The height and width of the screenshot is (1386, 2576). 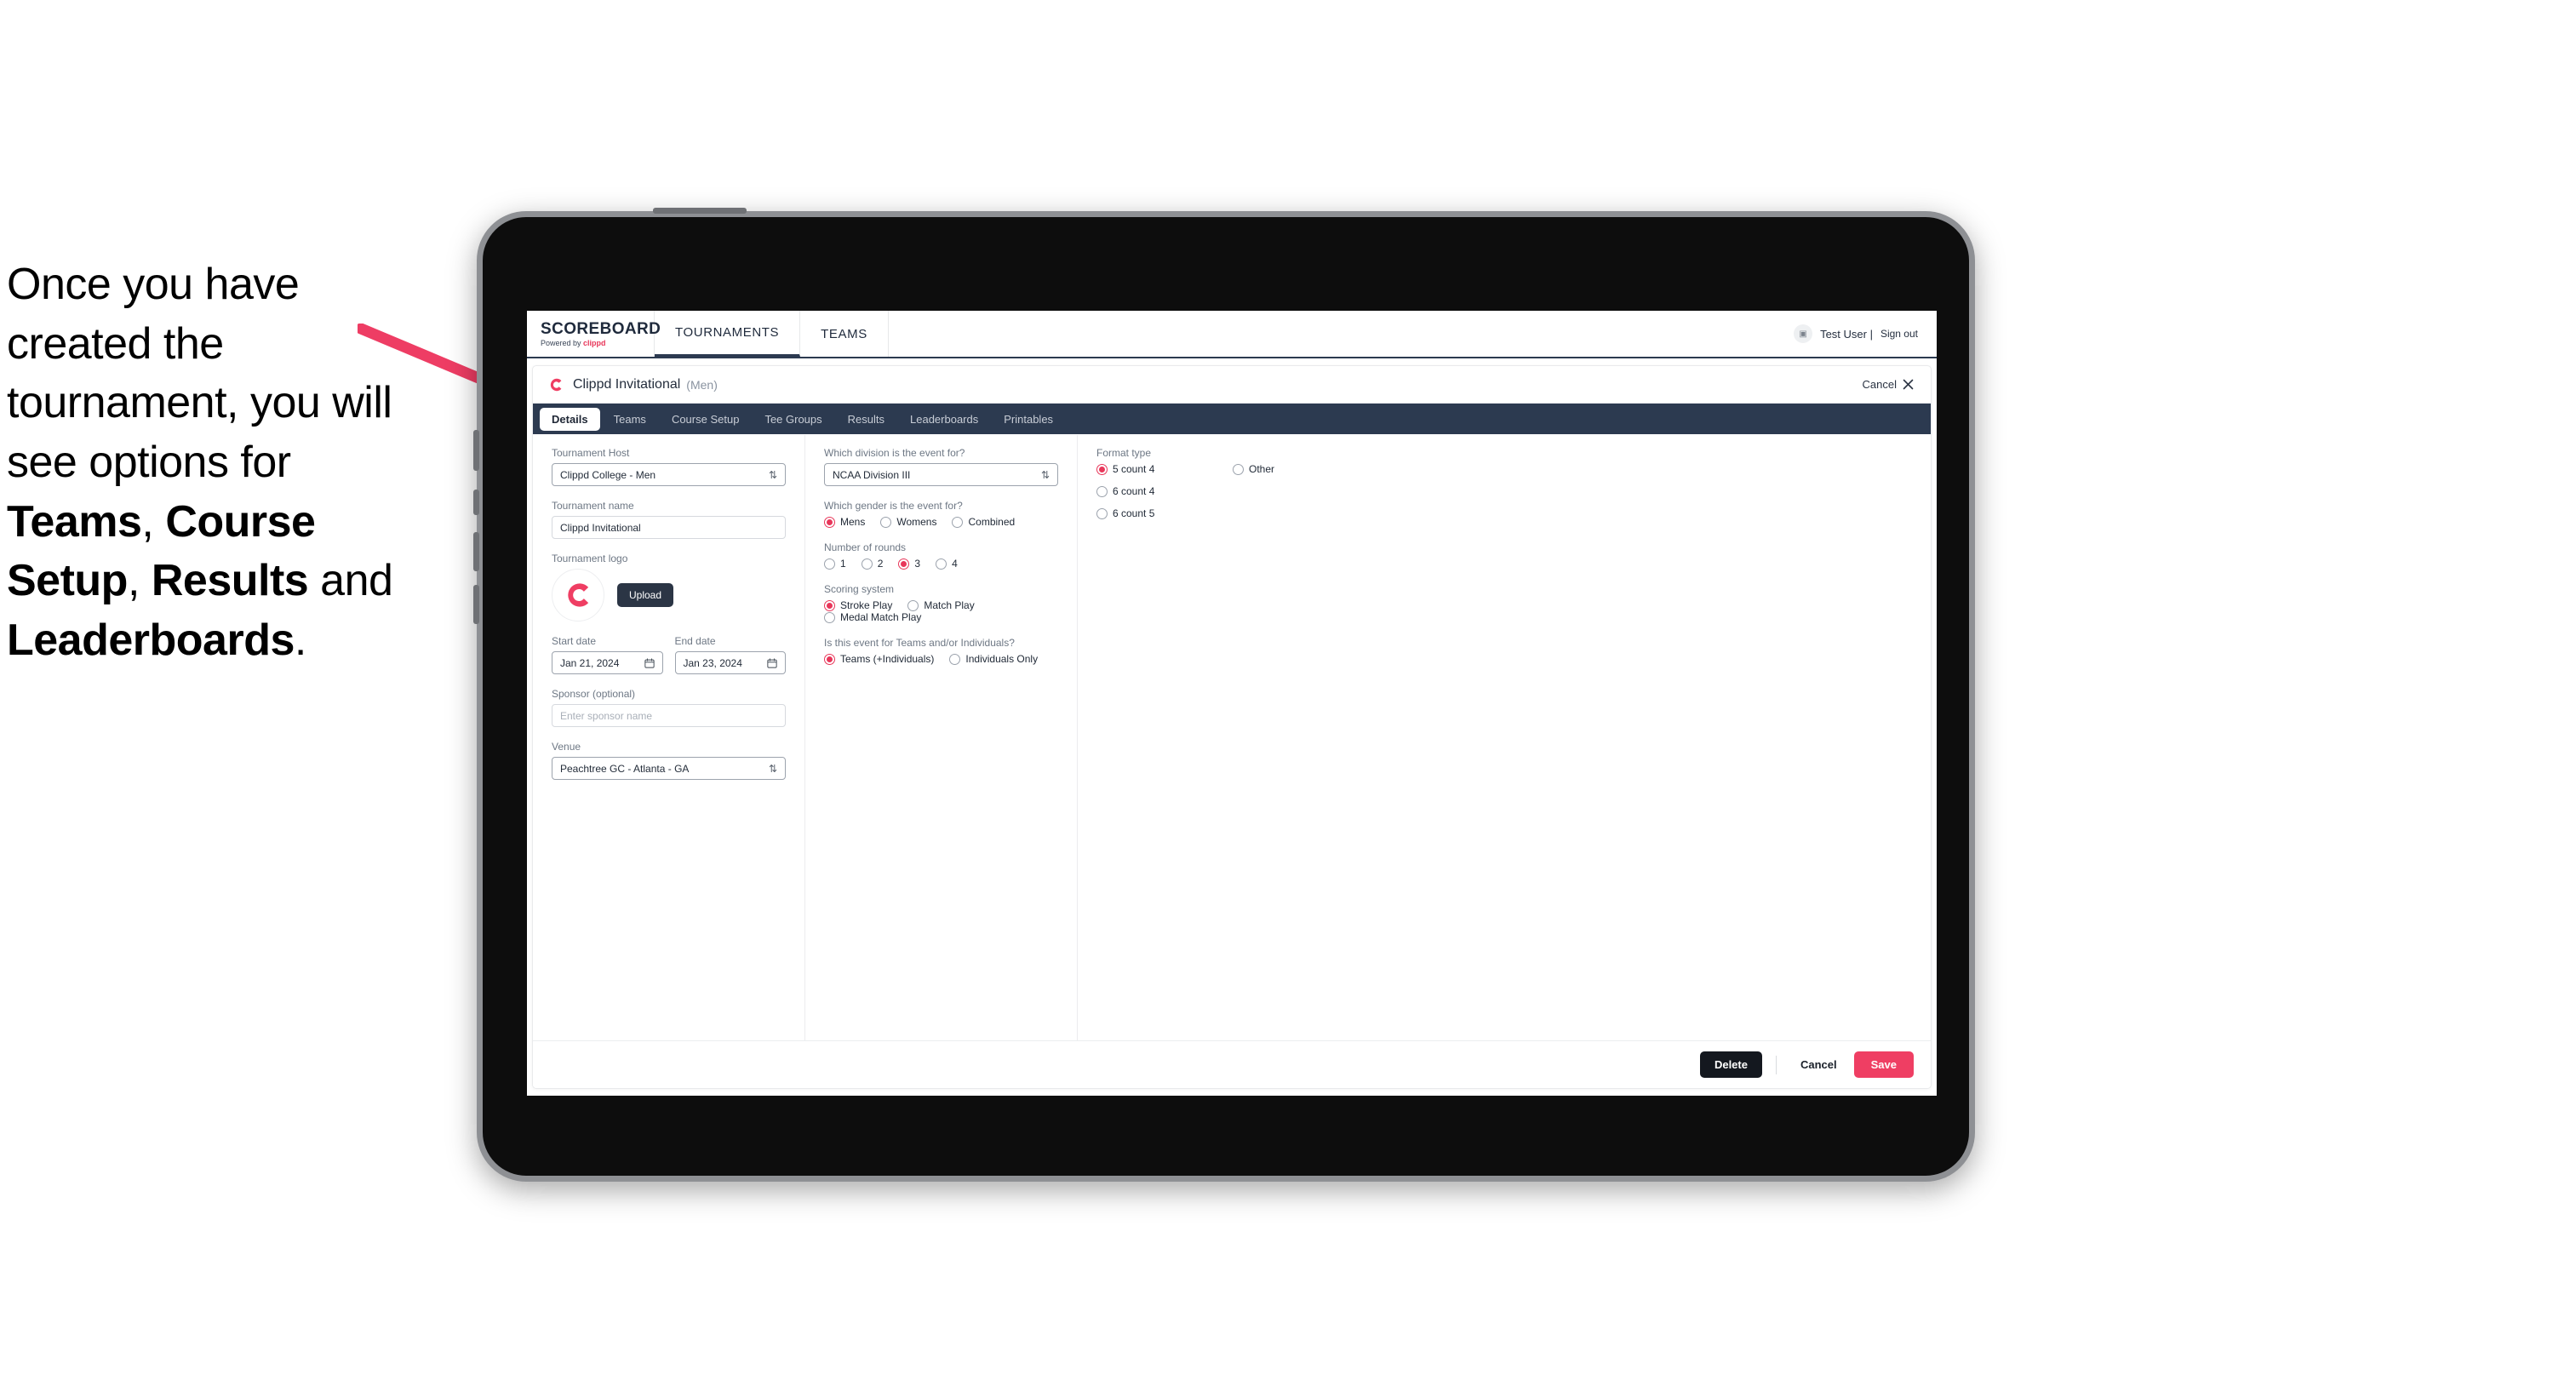 What do you see at coordinates (607, 662) in the screenshot?
I see `start-date-input: Jan 21, 2024` at bounding box center [607, 662].